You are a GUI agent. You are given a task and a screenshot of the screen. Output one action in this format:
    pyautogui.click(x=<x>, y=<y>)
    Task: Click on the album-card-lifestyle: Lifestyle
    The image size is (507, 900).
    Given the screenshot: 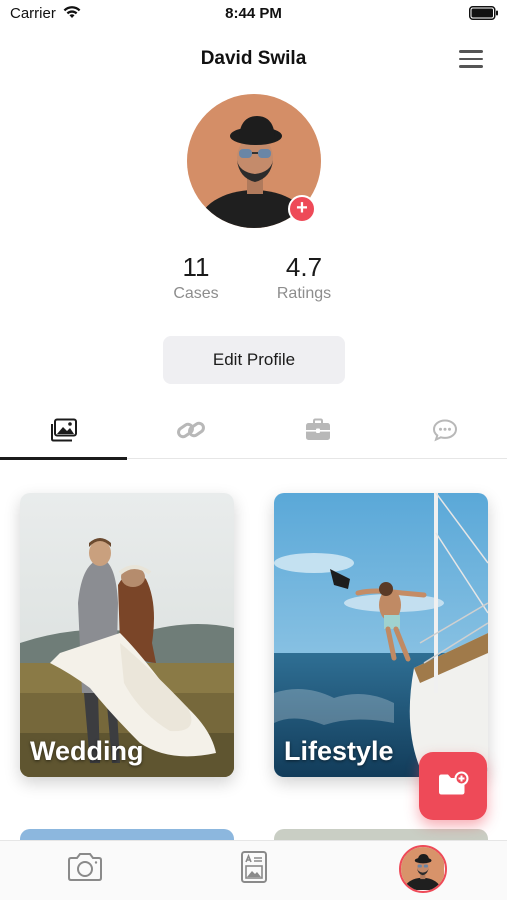 What is the action you would take?
    pyautogui.click(x=381, y=635)
    